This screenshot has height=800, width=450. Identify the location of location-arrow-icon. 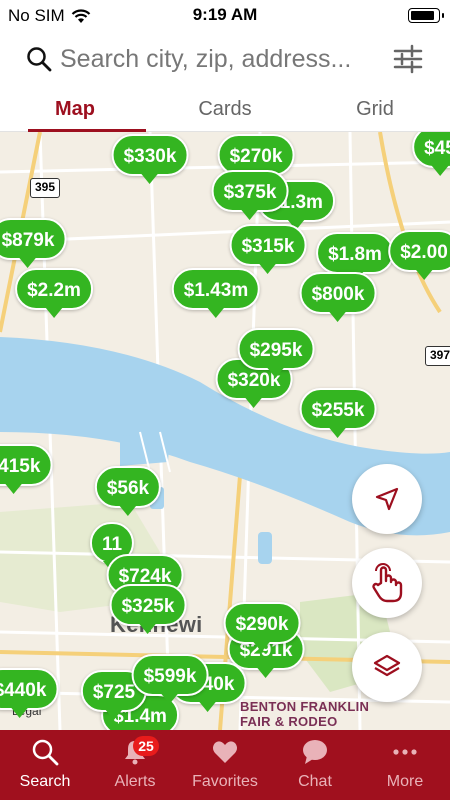
(387, 499).